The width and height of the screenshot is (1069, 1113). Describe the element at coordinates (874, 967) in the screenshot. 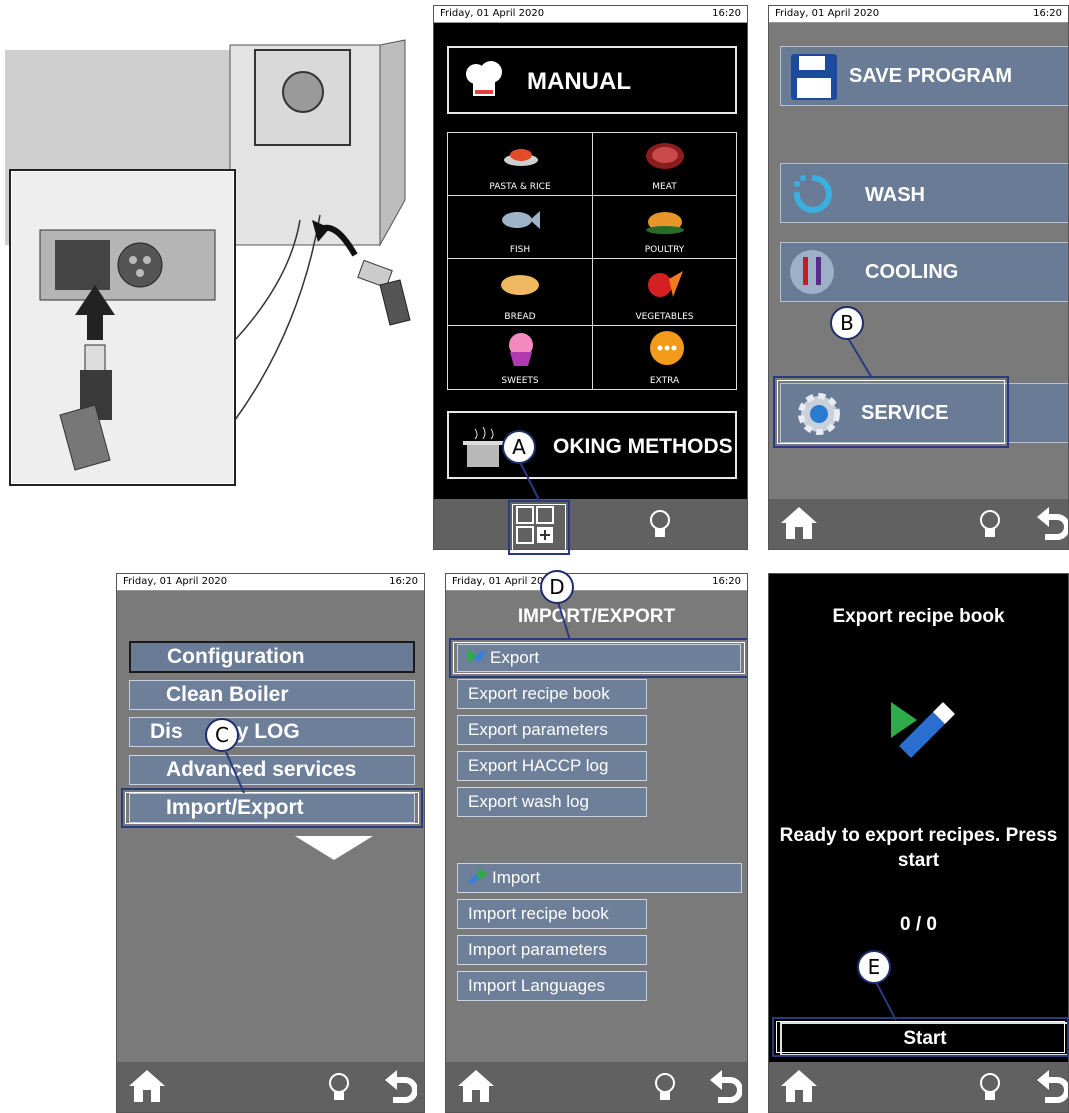

I see `callout-e: E` at that location.